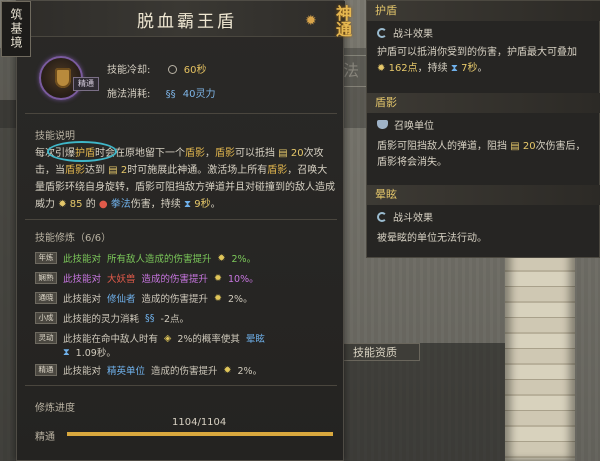 Image resolution: width=600 pixels, height=461 pixels. What do you see at coordinates (86, 84) in the screenshot?
I see `quality-tag: 精通` at bounding box center [86, 84].